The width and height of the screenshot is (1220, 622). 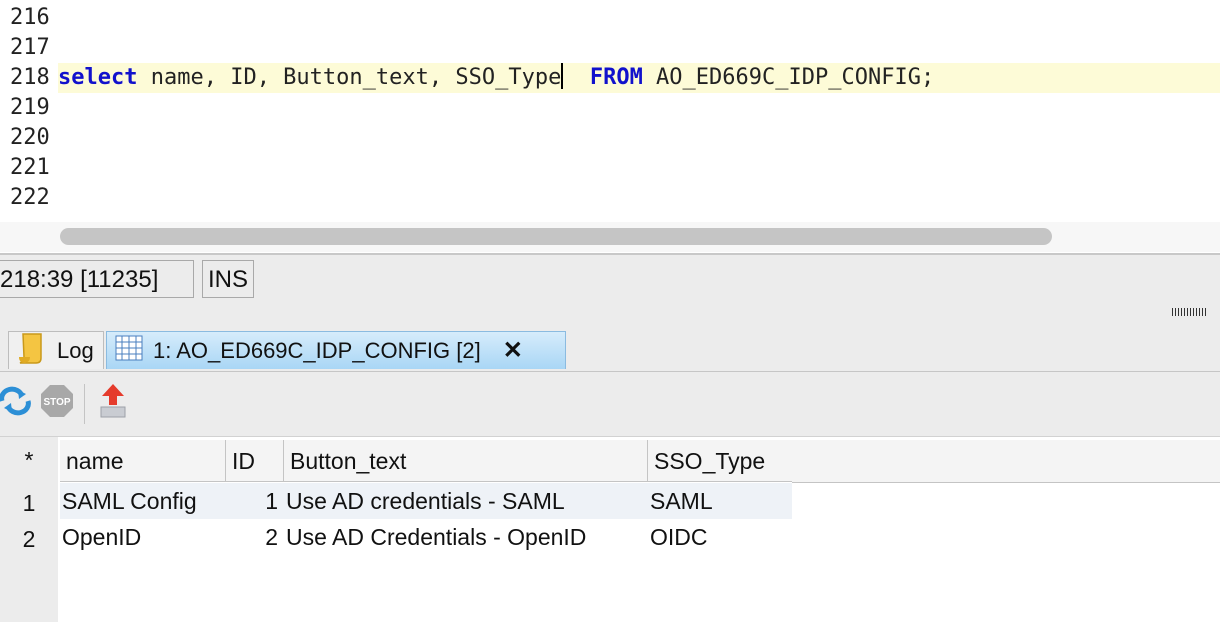 What do you see at coordinates (252, 537) in the screenshot?
I see `cell-id: 2` at bounding box center [252, 537].